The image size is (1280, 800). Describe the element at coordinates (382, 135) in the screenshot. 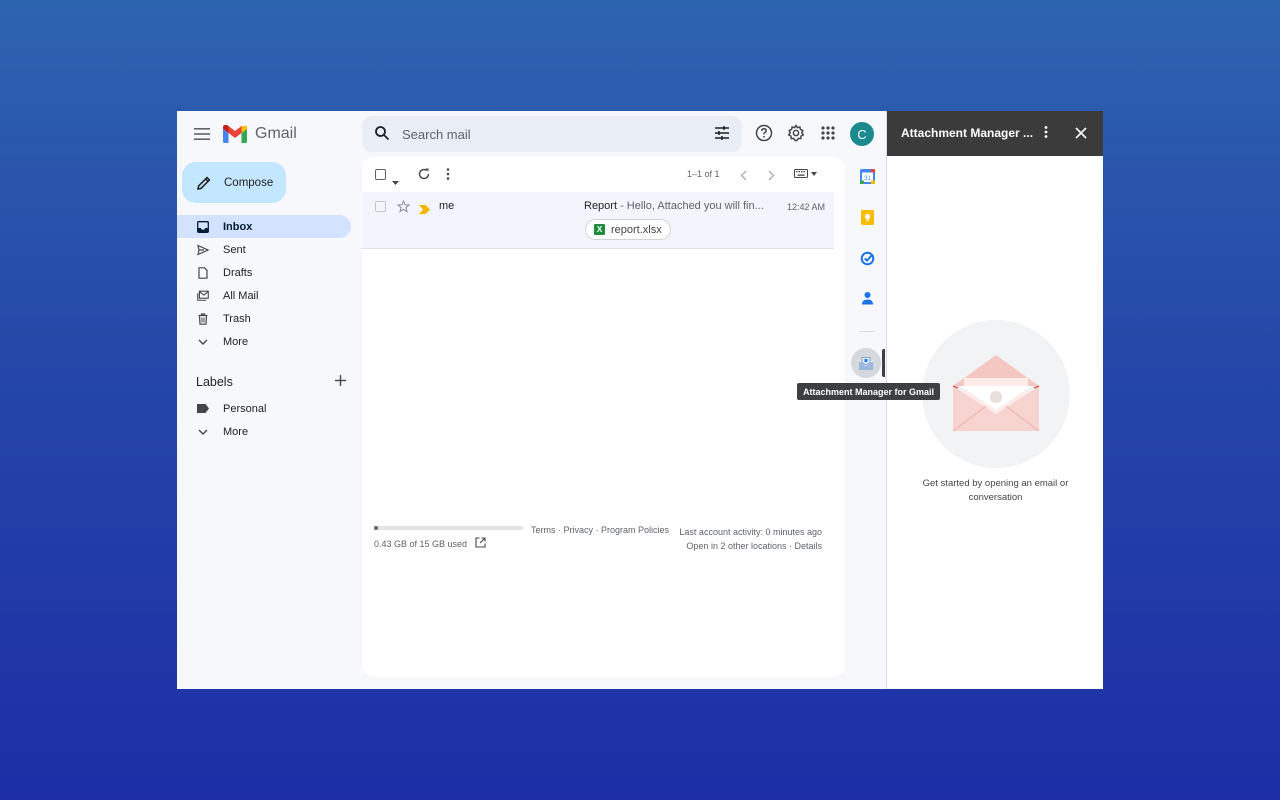

I see `search-icon` at that location.